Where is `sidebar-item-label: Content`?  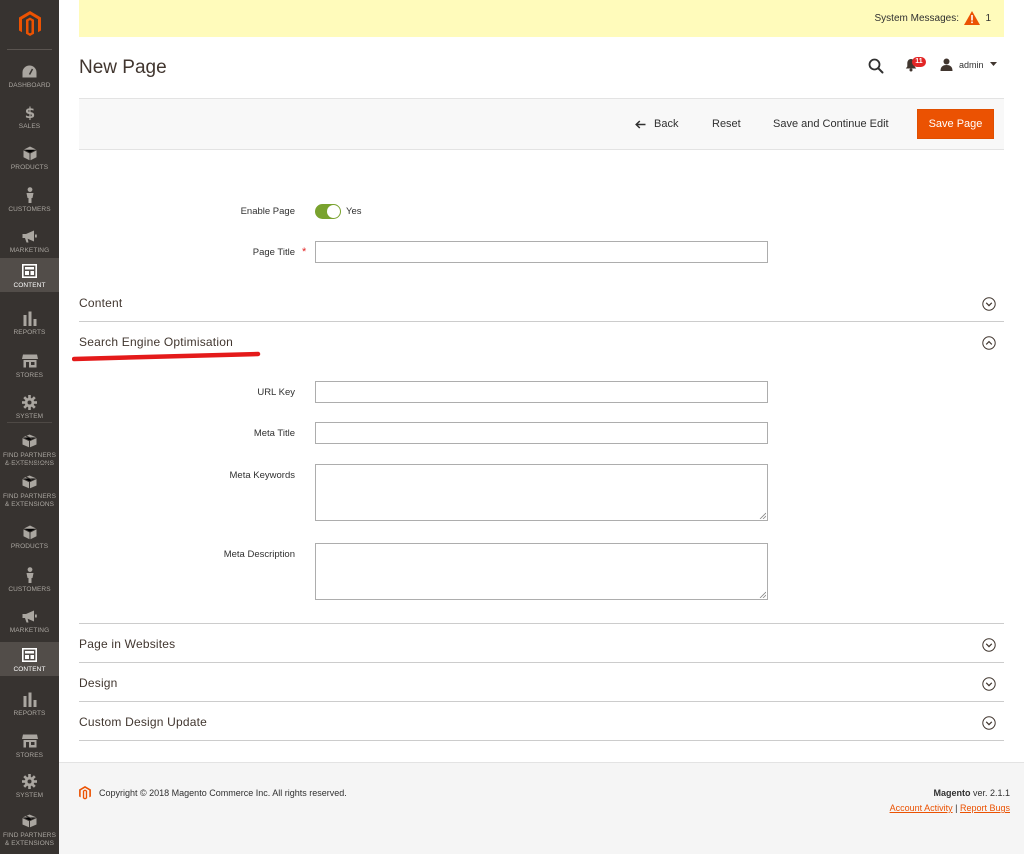
sidebar-item-label: Content is located at coordinates (29, 285).